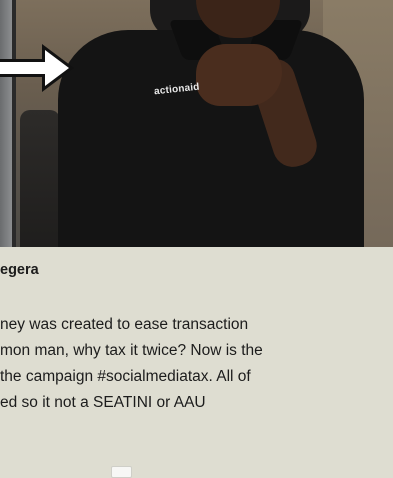 This screenshot has width=393, height=478. I want to click on person-hand, so click(239, 75).